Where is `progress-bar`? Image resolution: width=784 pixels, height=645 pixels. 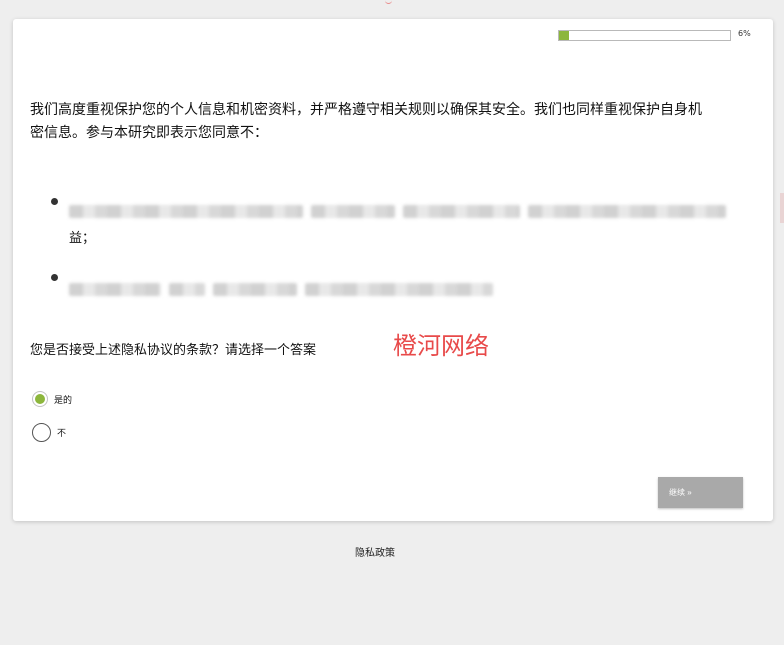 progress-bar is located at coordinates (644, 35).